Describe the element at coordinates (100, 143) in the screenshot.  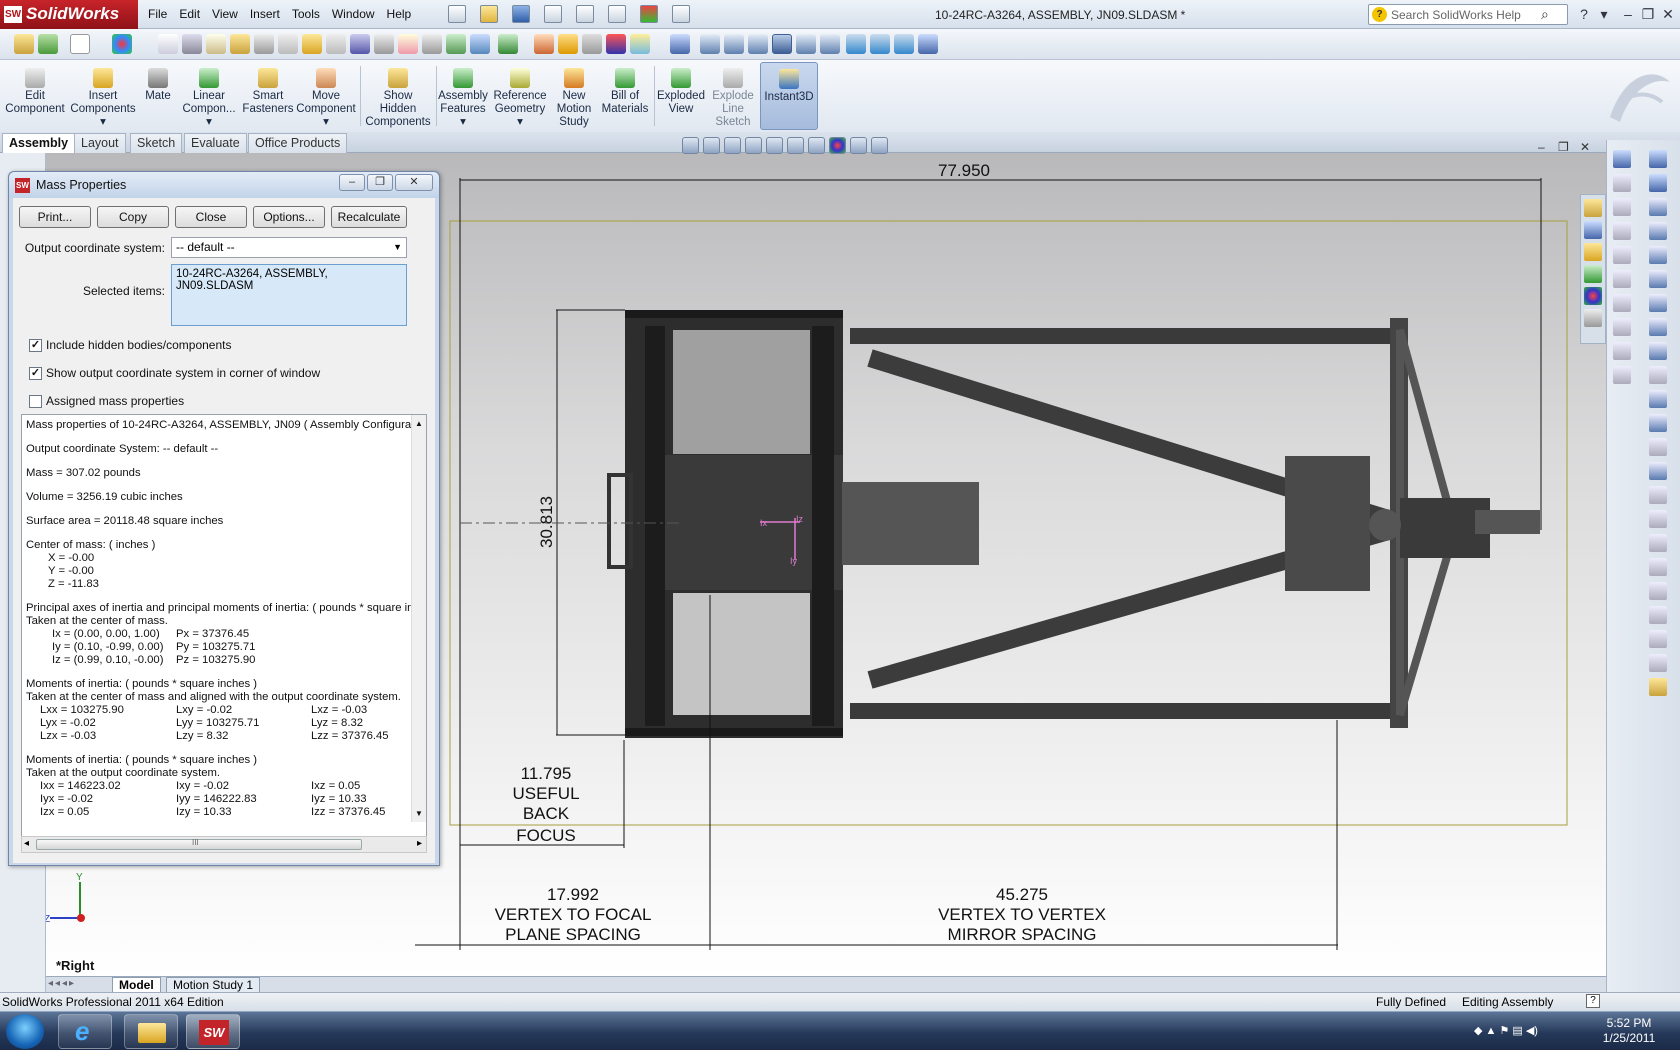
I see `tab-layout: Layout` at that location.